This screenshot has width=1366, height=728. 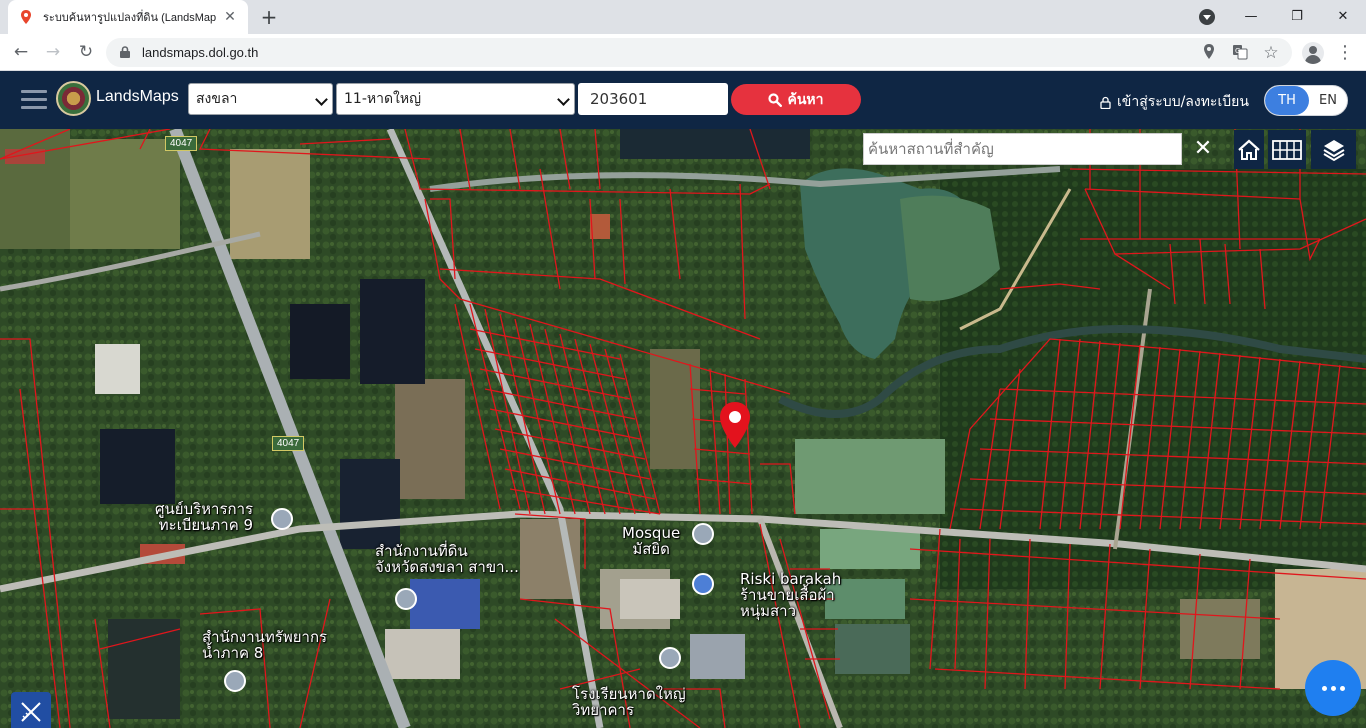 What do you see at coordinates (1209, 53) in the screenshot?
I see `location-icon` at bounding box center [1209, 53].